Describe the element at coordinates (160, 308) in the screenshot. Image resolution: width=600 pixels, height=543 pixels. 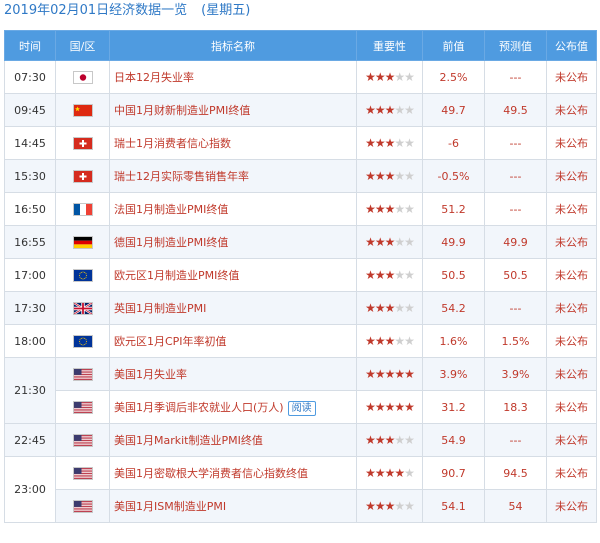
I see `indicator-name: 英国1月制造业PMI` at that location.